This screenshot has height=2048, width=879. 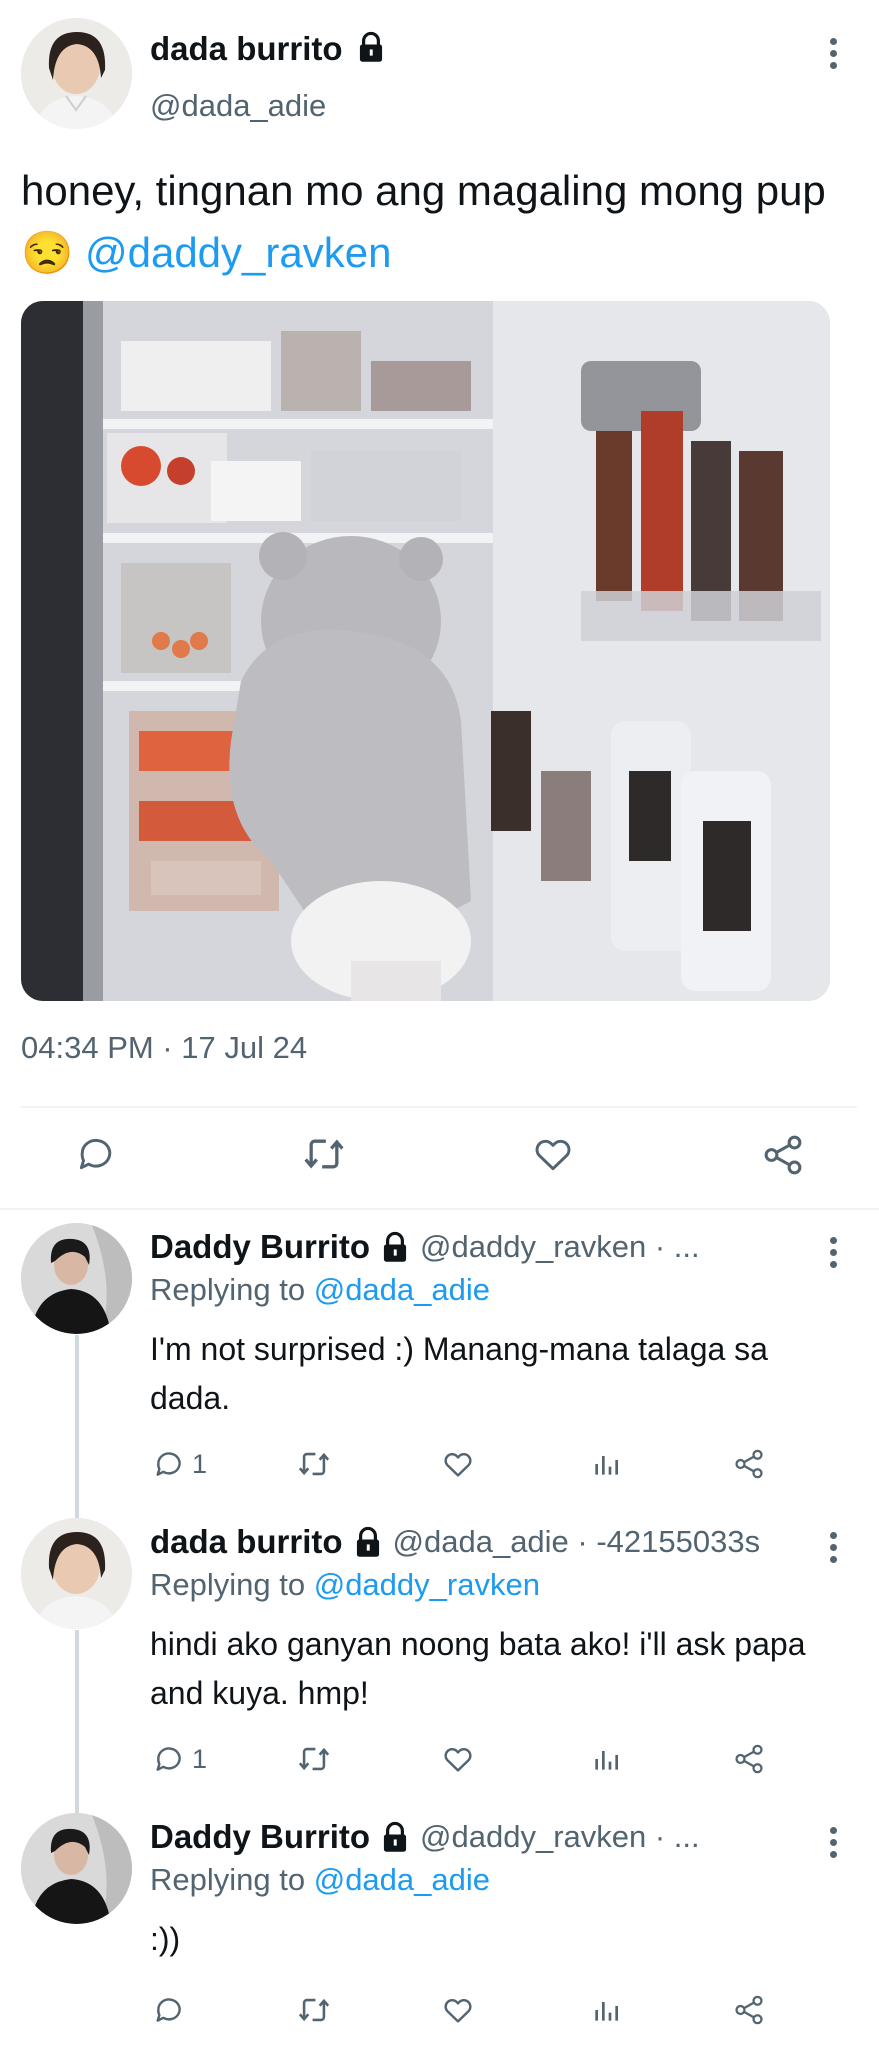 I want to click on emoji: 😒, so click(x=47, y=252).